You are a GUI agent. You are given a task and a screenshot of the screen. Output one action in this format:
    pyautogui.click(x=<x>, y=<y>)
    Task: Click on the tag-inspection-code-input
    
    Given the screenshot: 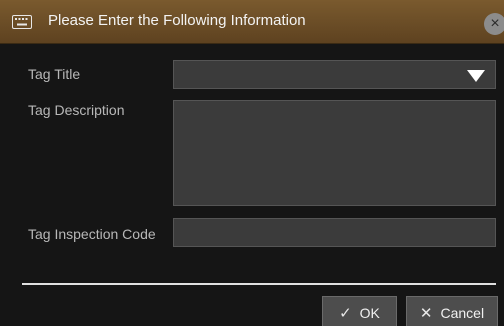 What is the action you would take?
    pyautogui.click(x=334, y=232)
    